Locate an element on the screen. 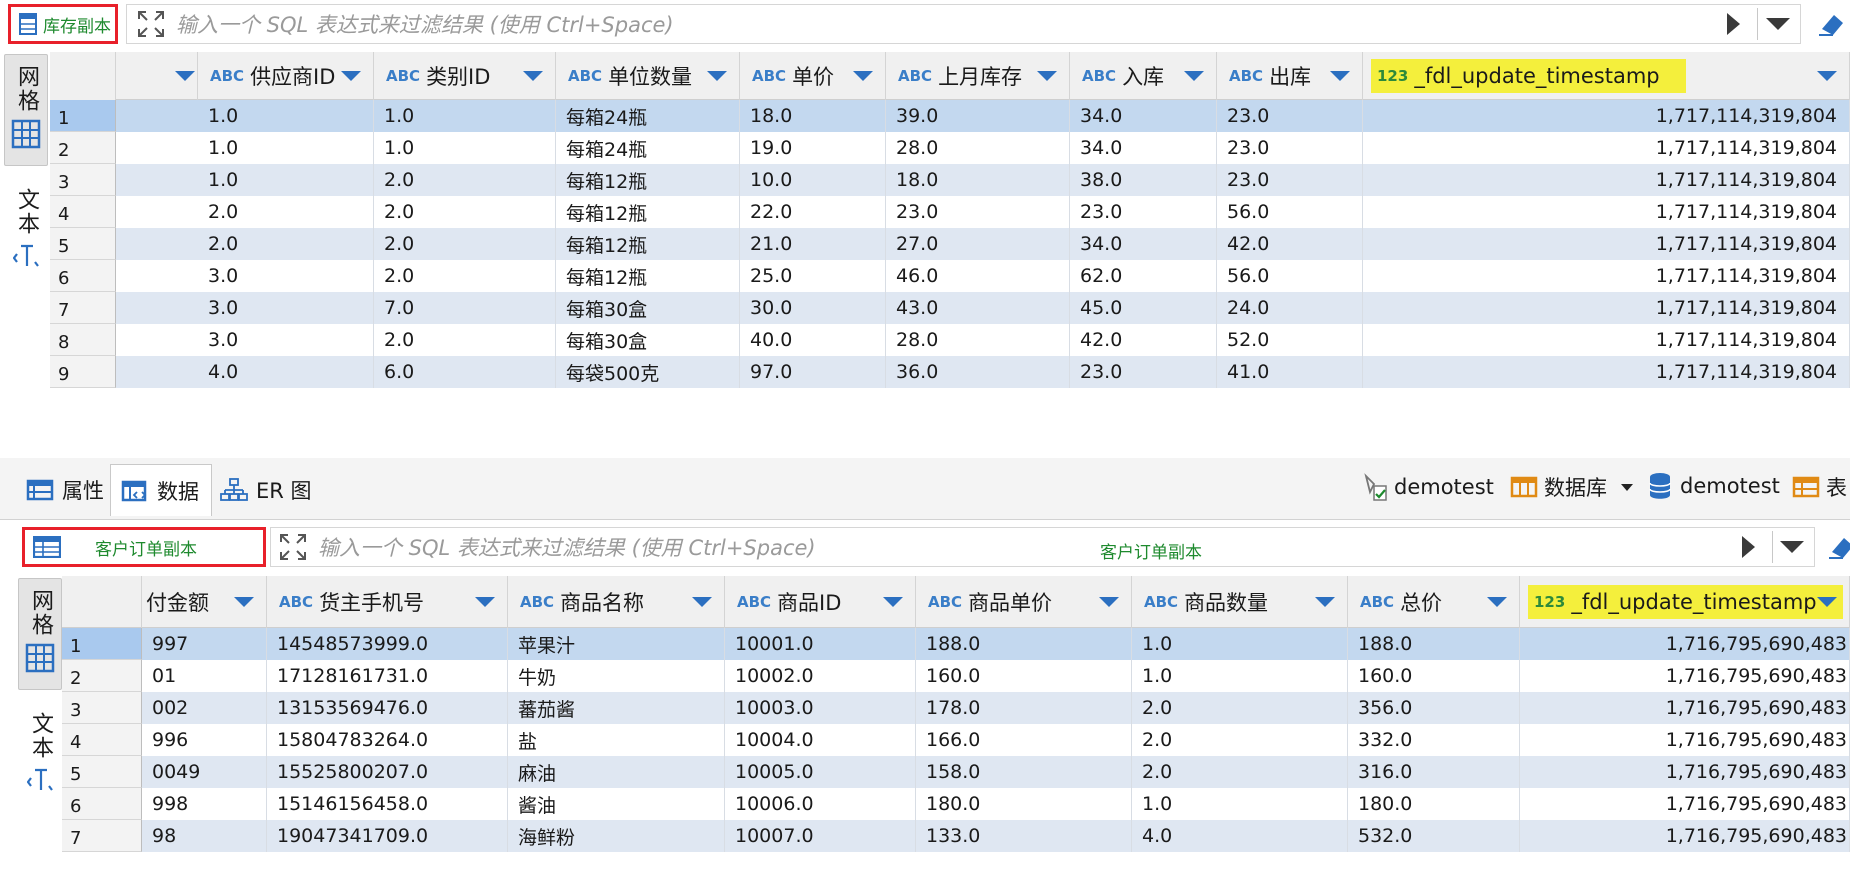 The image size is (1850, 895). table-cell: 998 is located at coordinates (204, 804).